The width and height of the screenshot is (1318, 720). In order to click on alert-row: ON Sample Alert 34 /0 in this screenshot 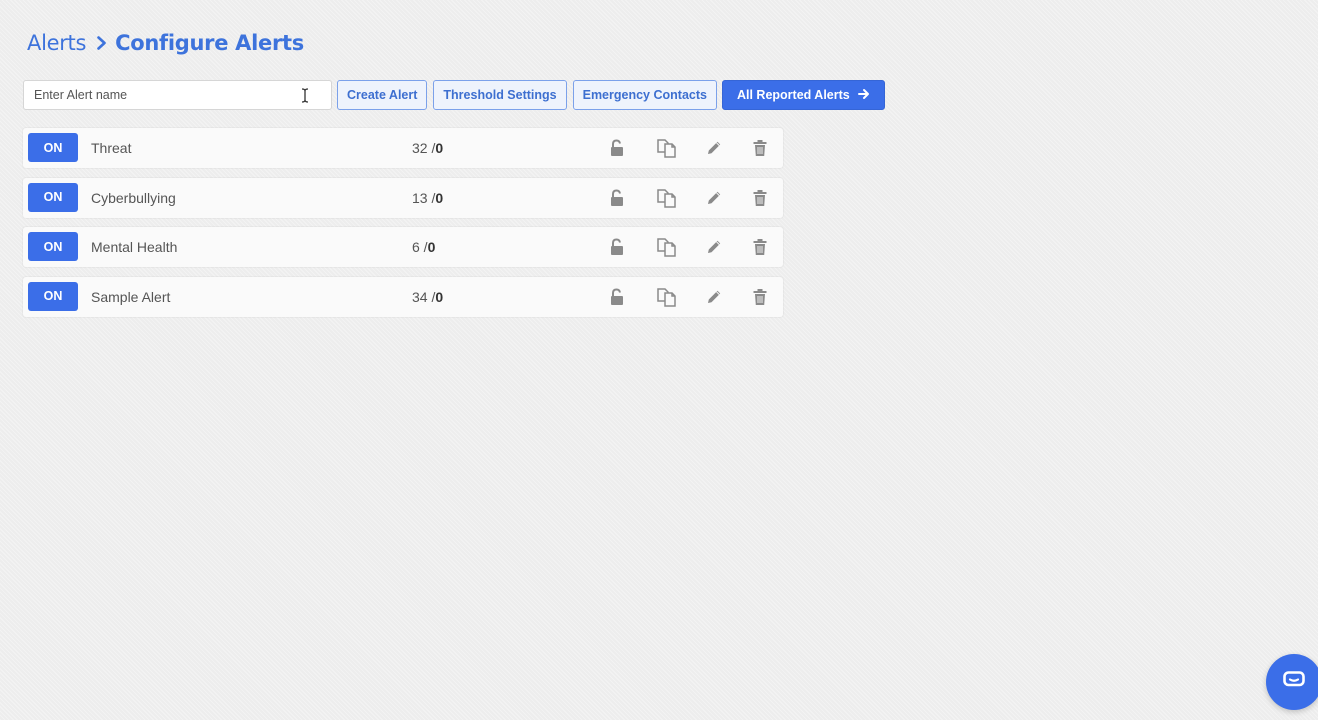, I will do `click(403, 296)`.